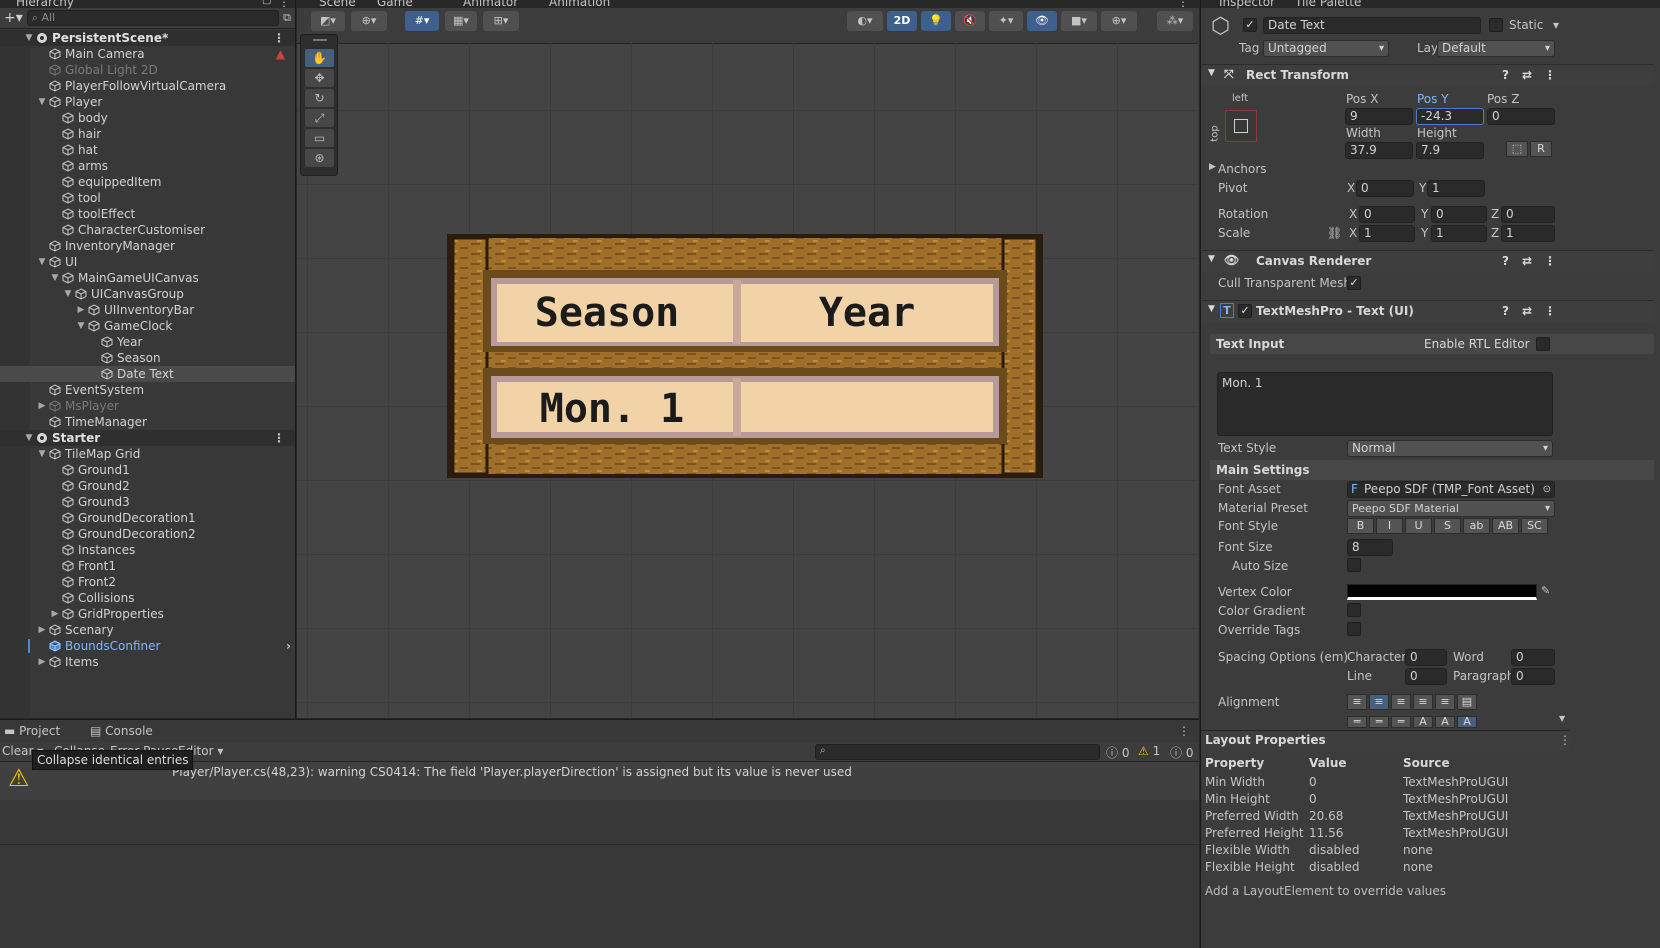  What do you see at coordinates (1459, 233) in the screenshot?
I see `scale-y-field: 1` at bounding box center [1459, 233].